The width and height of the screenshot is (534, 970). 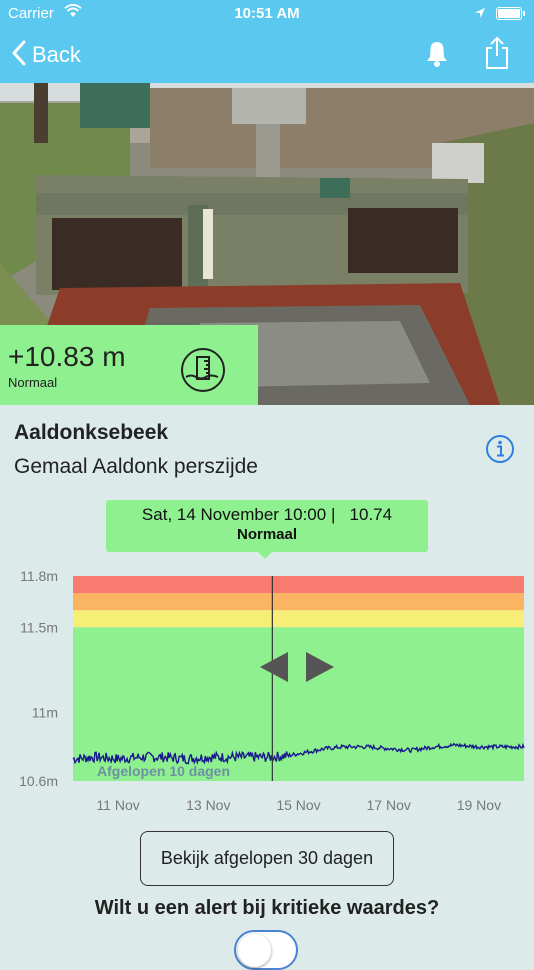 What do you see at coordinates (39, 627) in the screenshot?
I see `y-tick-label: 11.5m` at bounding box center [39, 627].